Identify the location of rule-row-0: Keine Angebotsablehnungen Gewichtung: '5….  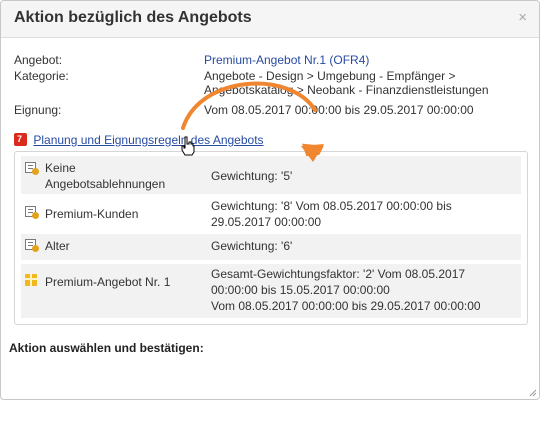
(271, 175).